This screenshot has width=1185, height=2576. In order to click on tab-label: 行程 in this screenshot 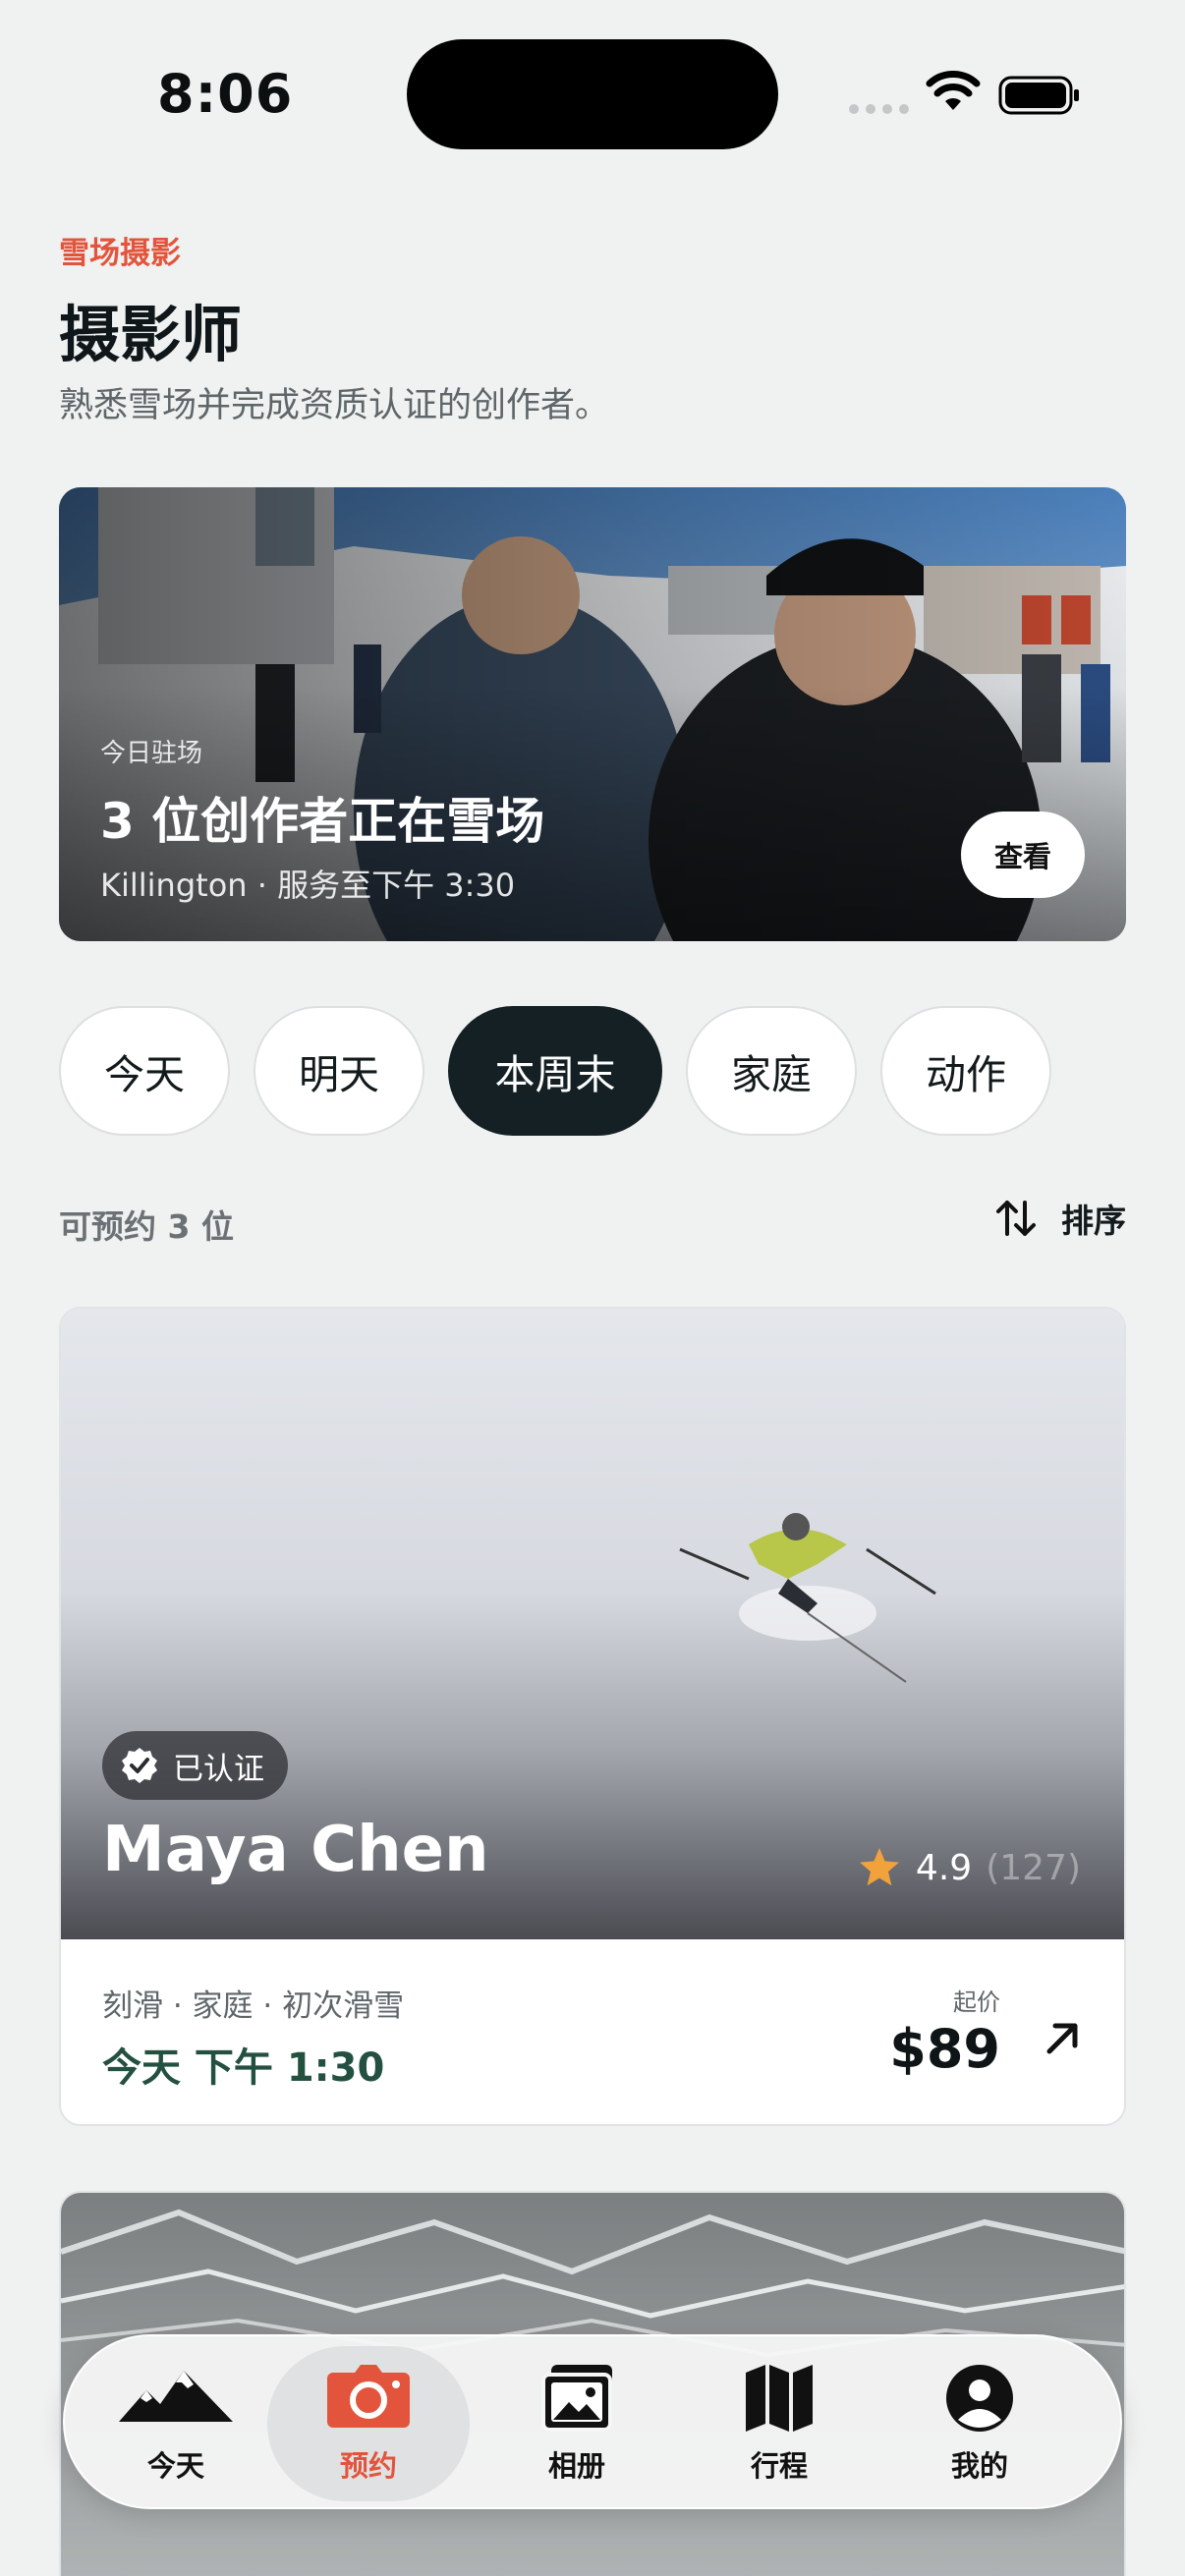, I will do `click(779, 2466)`.